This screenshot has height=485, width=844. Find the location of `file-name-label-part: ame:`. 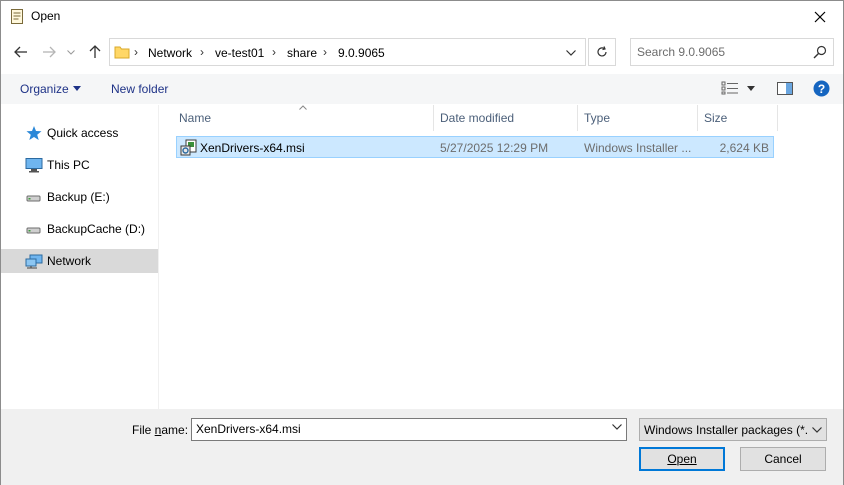

file-name-label-part: ame: is located at coordinates (175, 430).